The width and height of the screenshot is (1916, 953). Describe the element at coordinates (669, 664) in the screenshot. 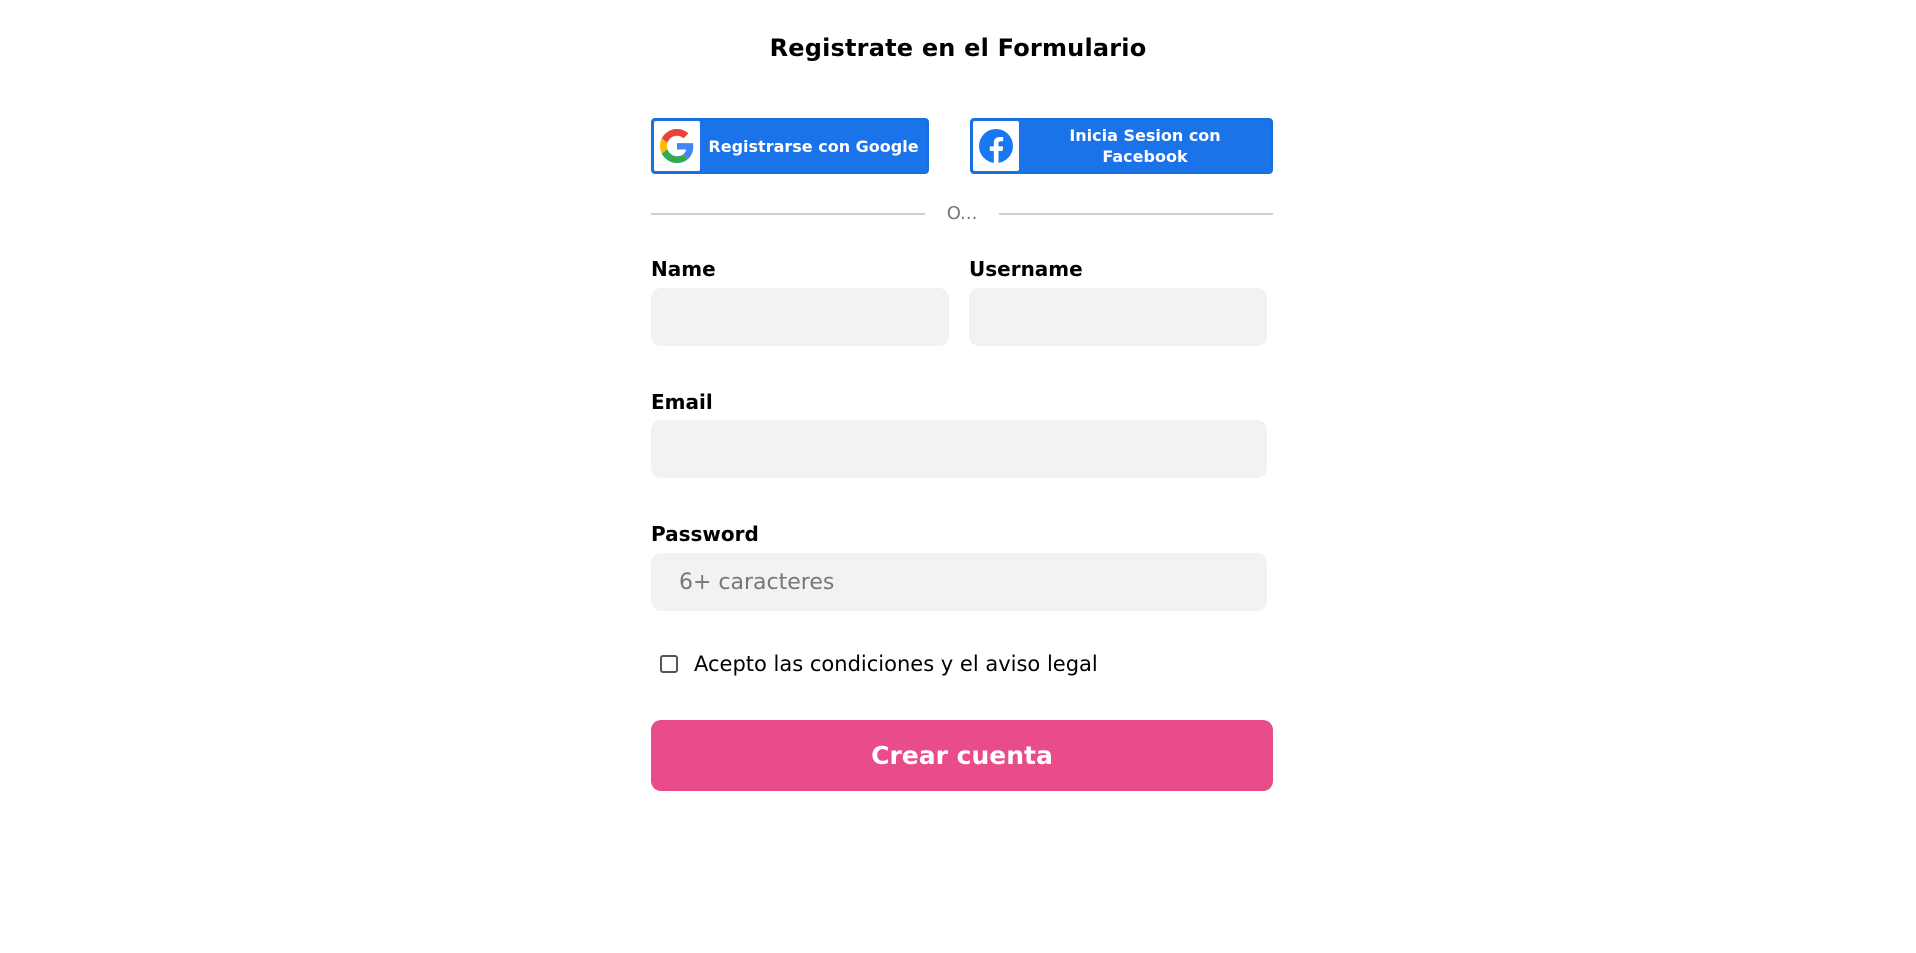

I see `terms-checkbox` at that location.